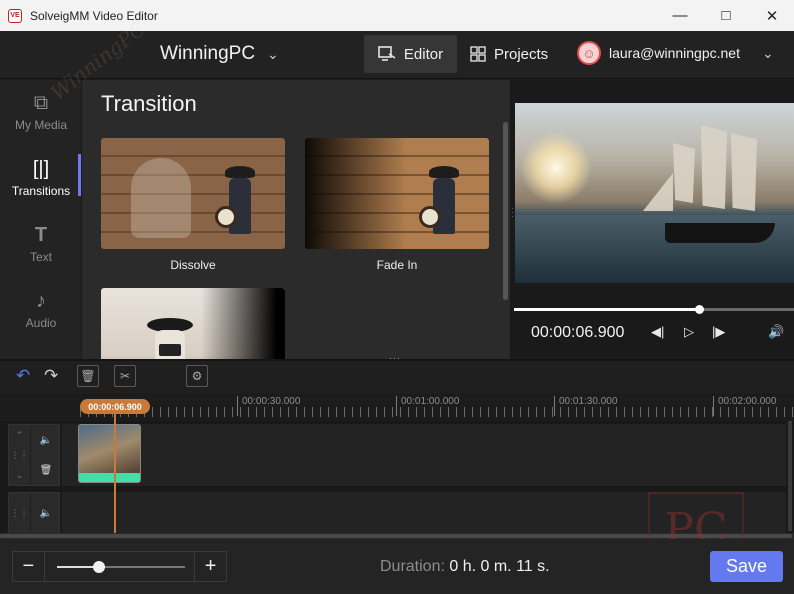 The width and height of the screenshot is (794, 594). What do you see at coordinates (125, 376) in the screenshot?
I see `split-scissors-icon: ✂` at bounding box center [125, 376].